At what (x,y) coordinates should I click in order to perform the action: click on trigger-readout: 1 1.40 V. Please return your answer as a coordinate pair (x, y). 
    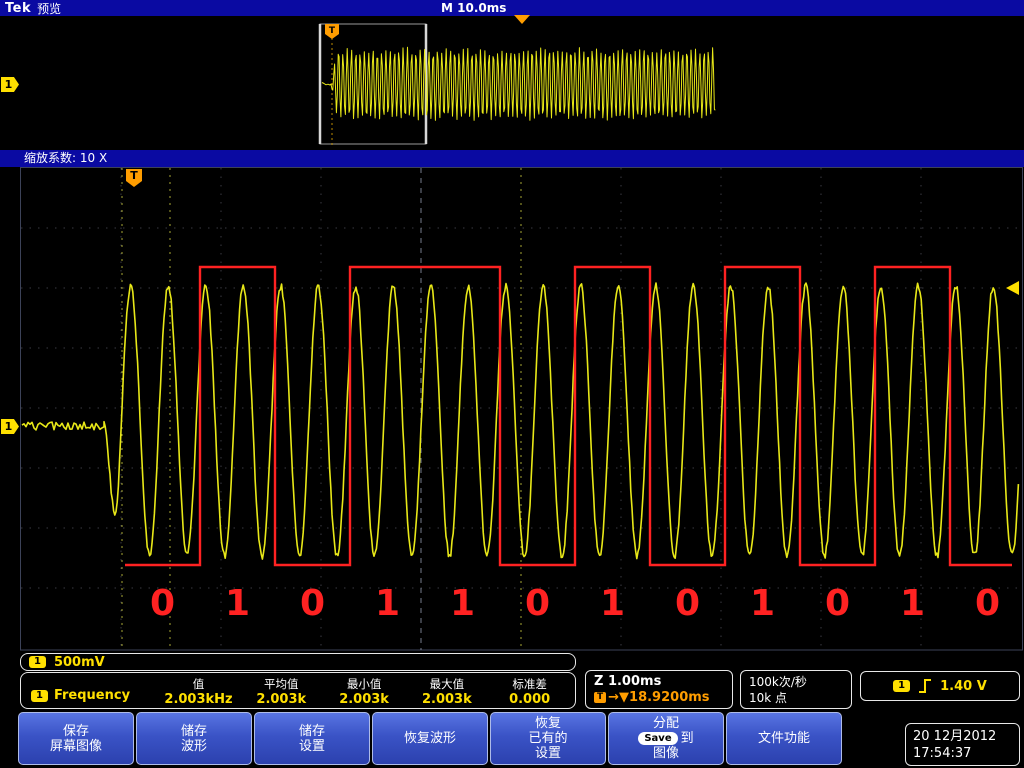
    Looking at the image, I should click on (940, 686).